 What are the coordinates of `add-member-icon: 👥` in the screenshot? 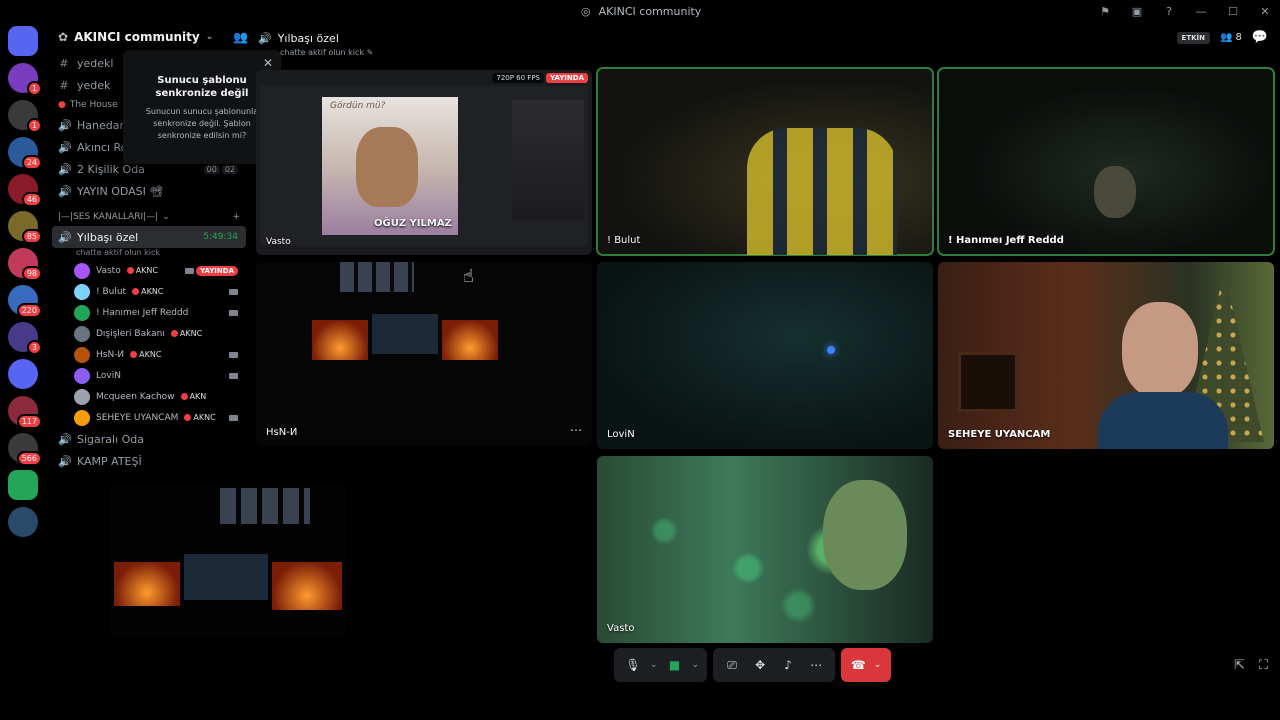 It's located at (240, 37).